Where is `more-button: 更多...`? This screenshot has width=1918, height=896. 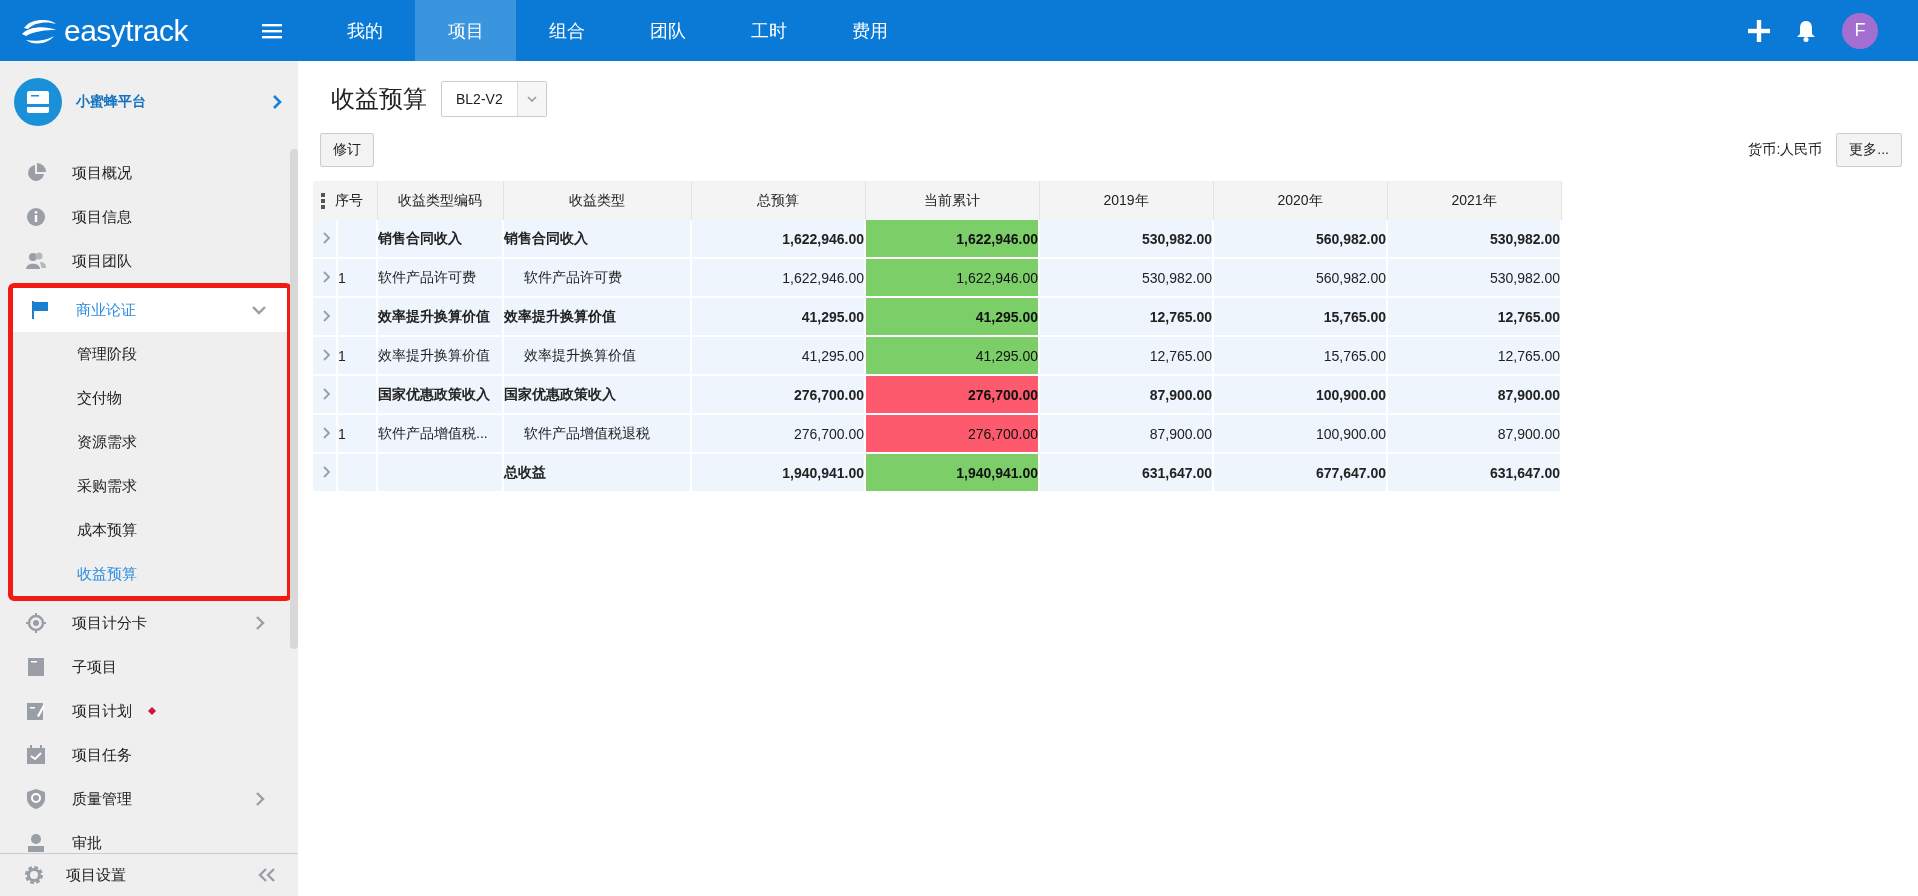 more-button: 更多... is located at coordinates (1869, 150).